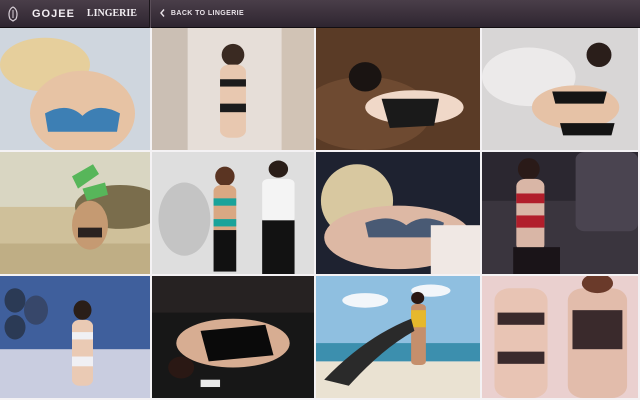 Image resolution: width=640 pixels, height=400 pixels. I want to click on back-button-label: BACK TO LINGERIE, so click(207, 13).